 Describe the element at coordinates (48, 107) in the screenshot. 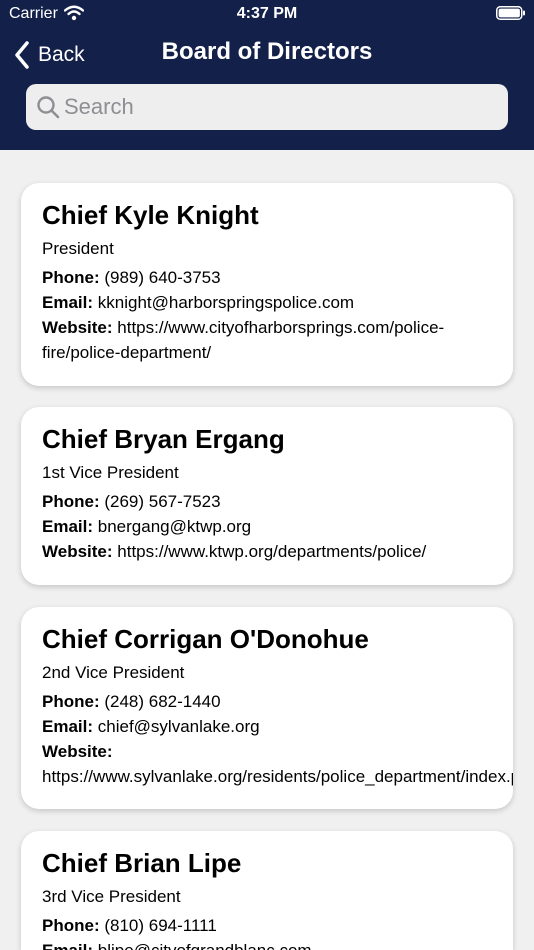

I see `search-icon` at that location.